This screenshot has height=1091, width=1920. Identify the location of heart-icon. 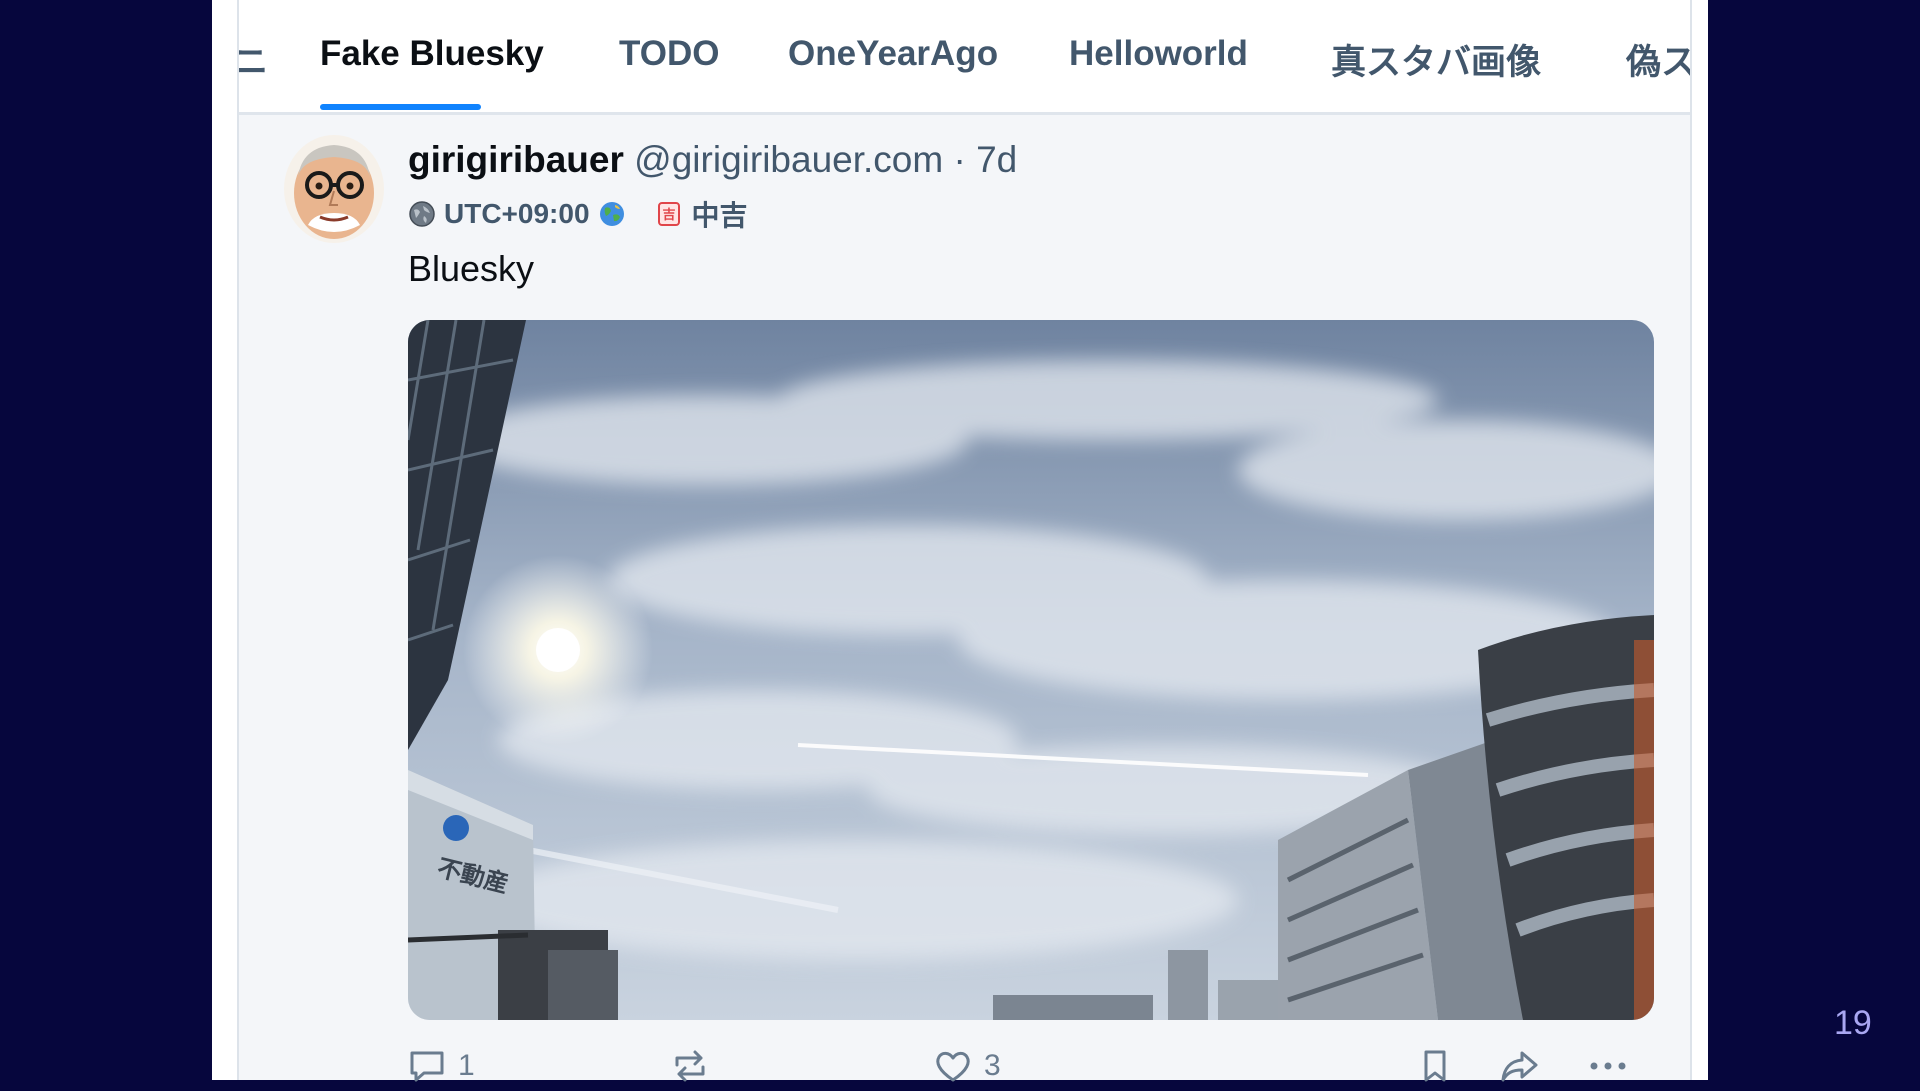
(953, 1066).